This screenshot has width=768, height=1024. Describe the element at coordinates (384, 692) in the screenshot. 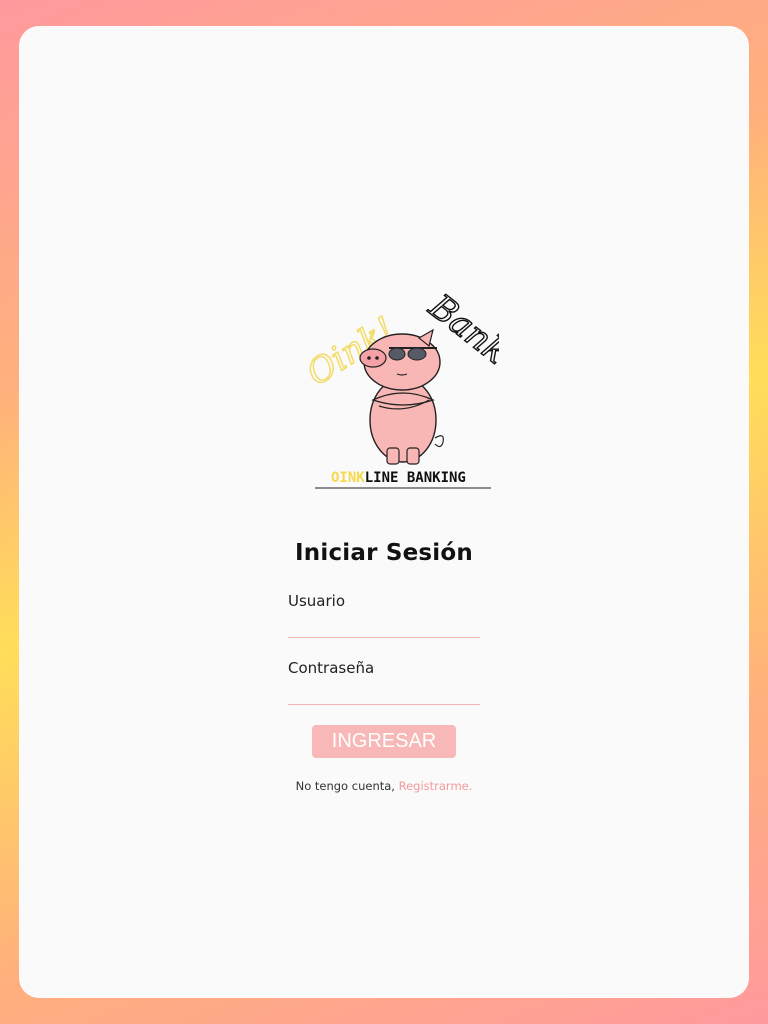

I see `password-input` at that location.